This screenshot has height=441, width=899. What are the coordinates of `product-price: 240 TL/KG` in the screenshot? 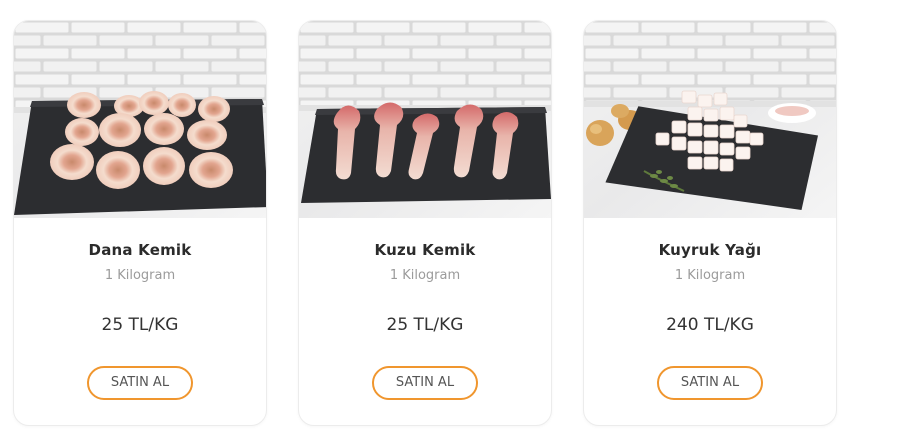 It's located at (710, 325).